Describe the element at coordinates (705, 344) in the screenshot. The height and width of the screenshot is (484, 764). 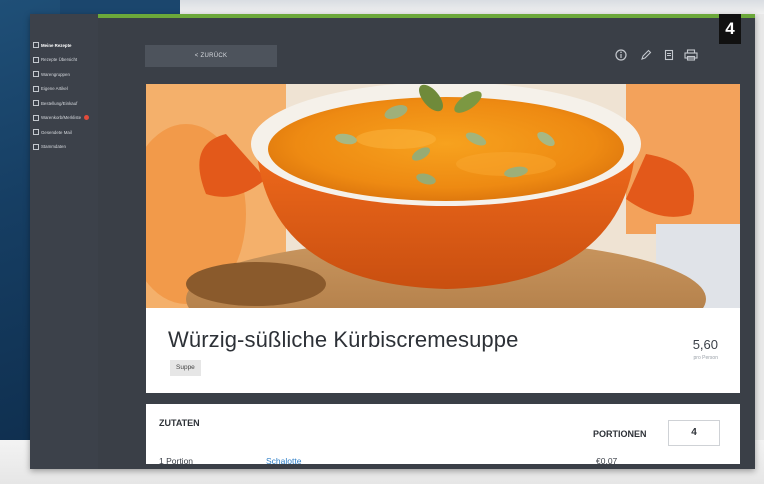
I see `price-per-person: 5,60` at that location.